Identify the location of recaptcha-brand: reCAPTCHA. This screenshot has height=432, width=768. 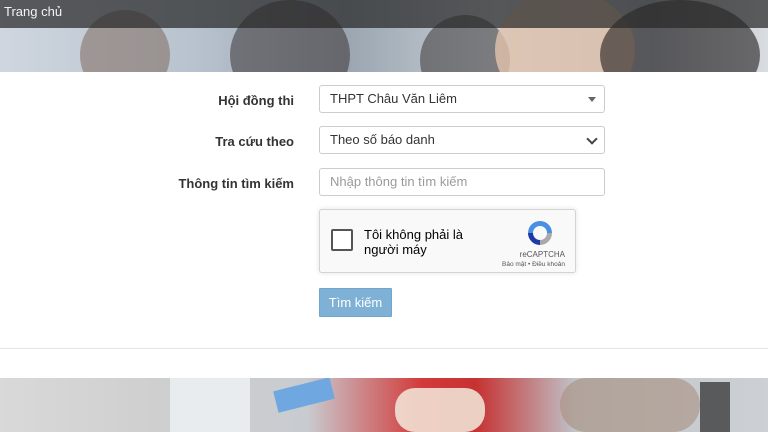
(542, 254).